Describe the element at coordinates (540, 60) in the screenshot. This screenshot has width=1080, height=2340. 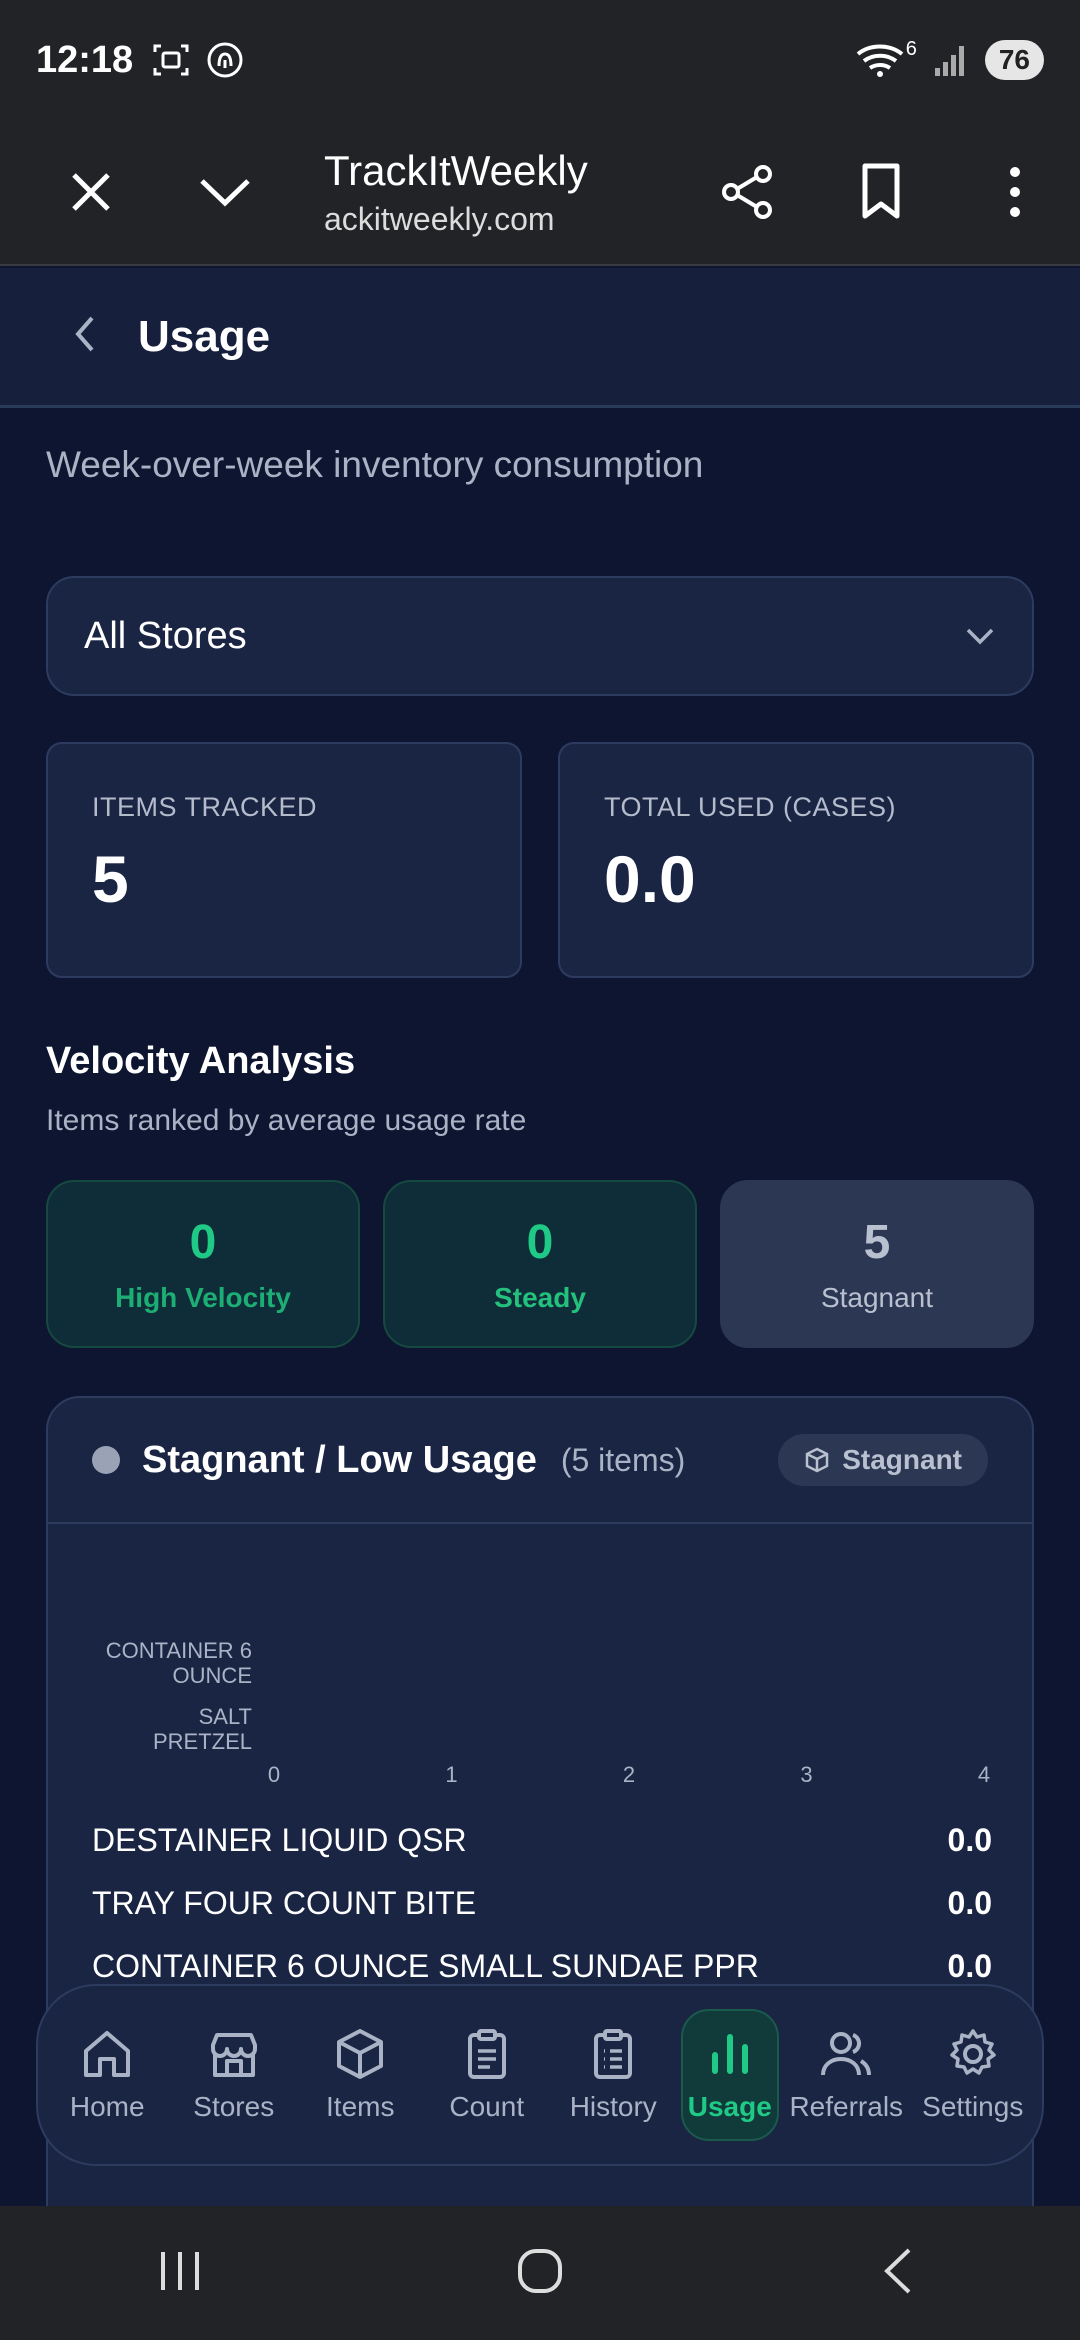
I see `status-bar: 12:18 6 76` at that location.